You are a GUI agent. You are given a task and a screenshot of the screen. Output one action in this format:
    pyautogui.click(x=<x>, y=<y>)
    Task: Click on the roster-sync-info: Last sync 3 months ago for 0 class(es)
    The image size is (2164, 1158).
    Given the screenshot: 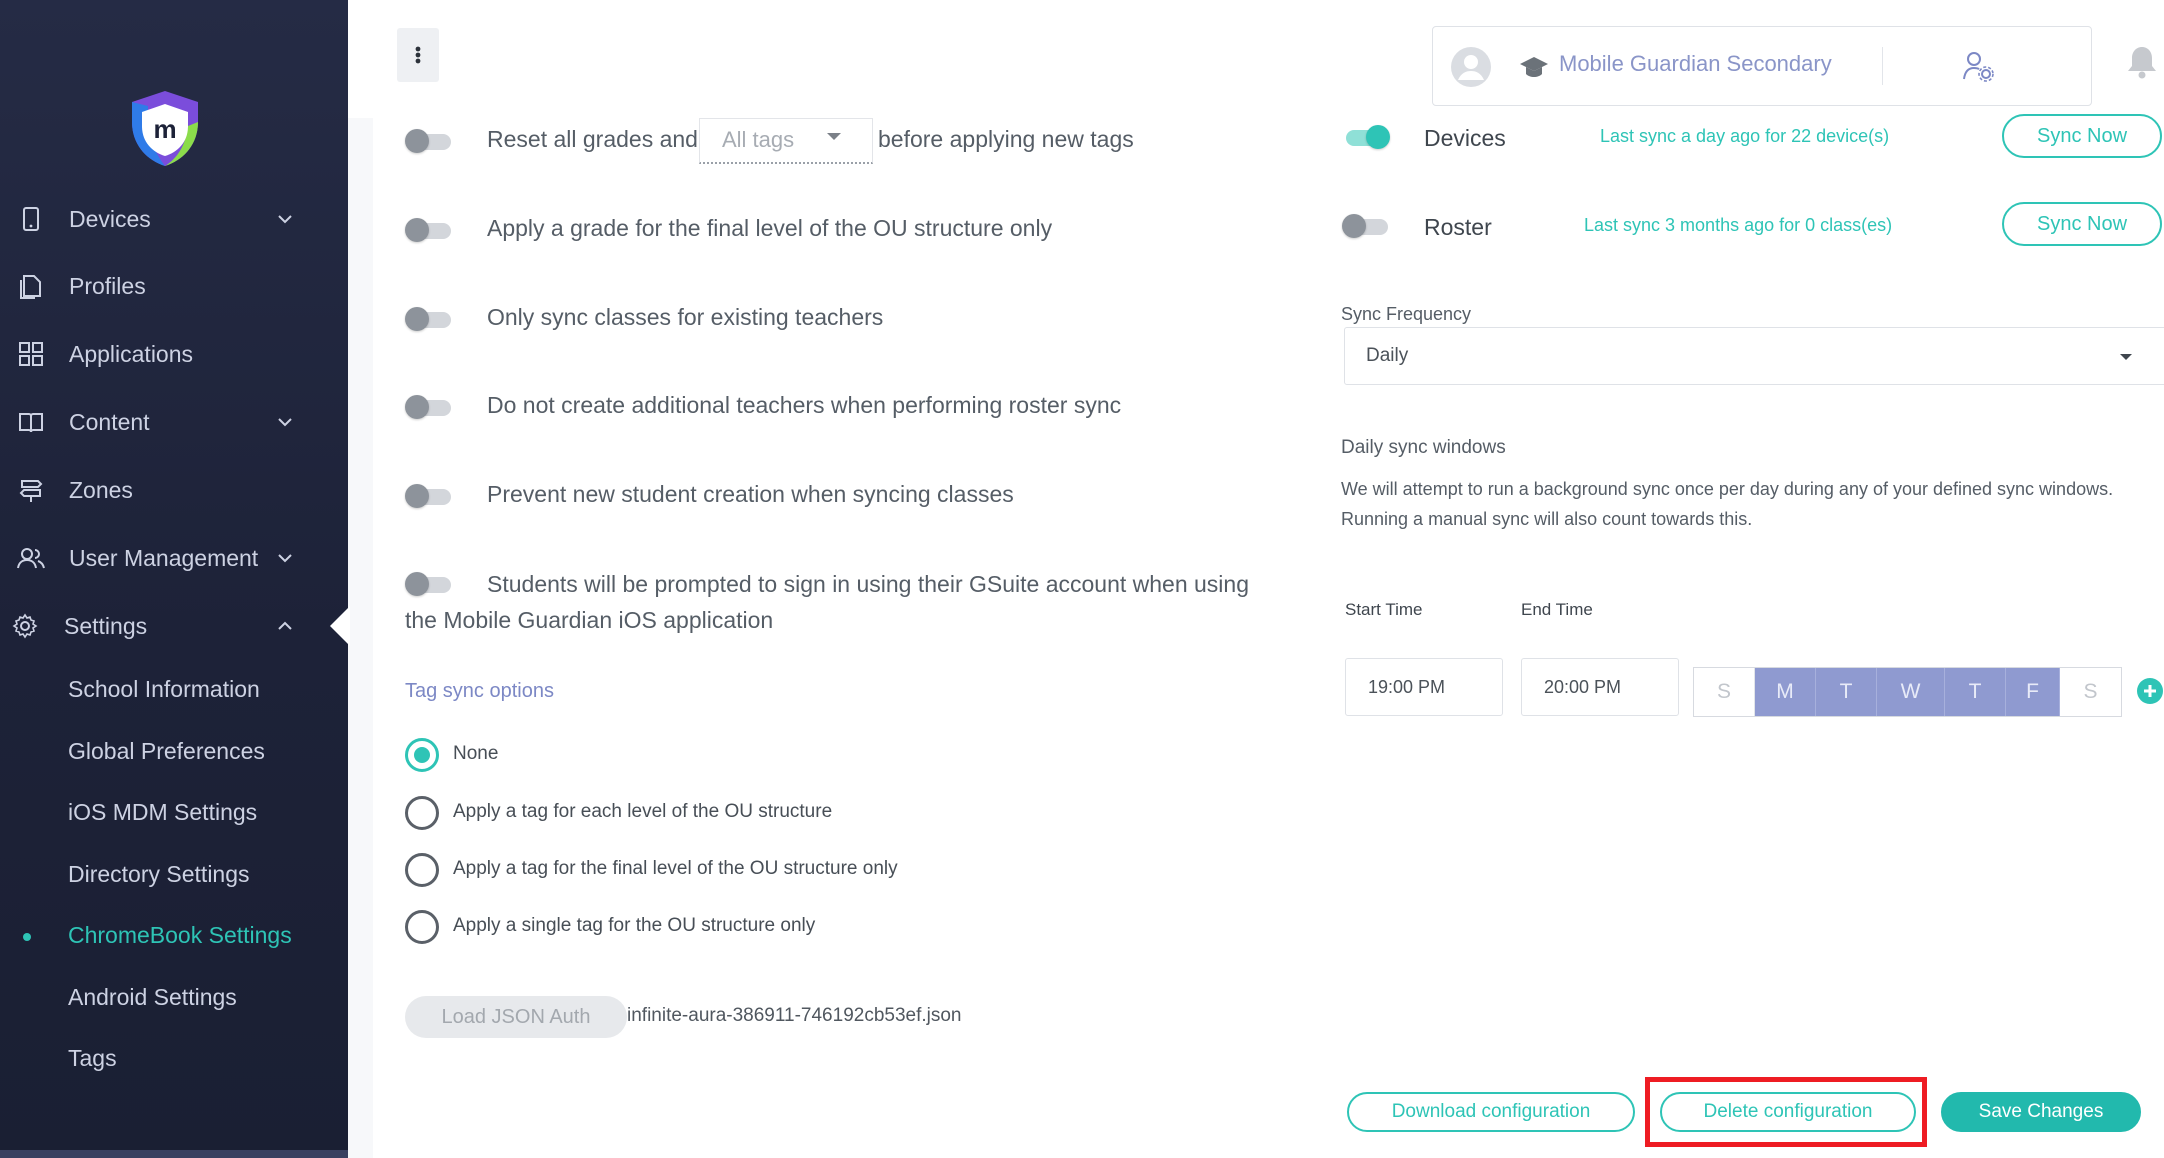 What is the action you would take?
    pyautogui.click(x=1738, y=225)
    